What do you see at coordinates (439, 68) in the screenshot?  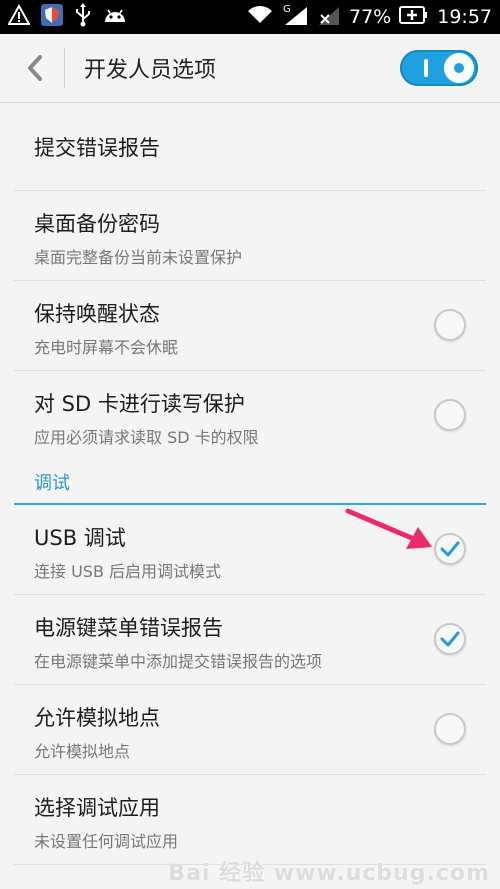 I see `developer-options-toggle` at bounding box center [439, 68].